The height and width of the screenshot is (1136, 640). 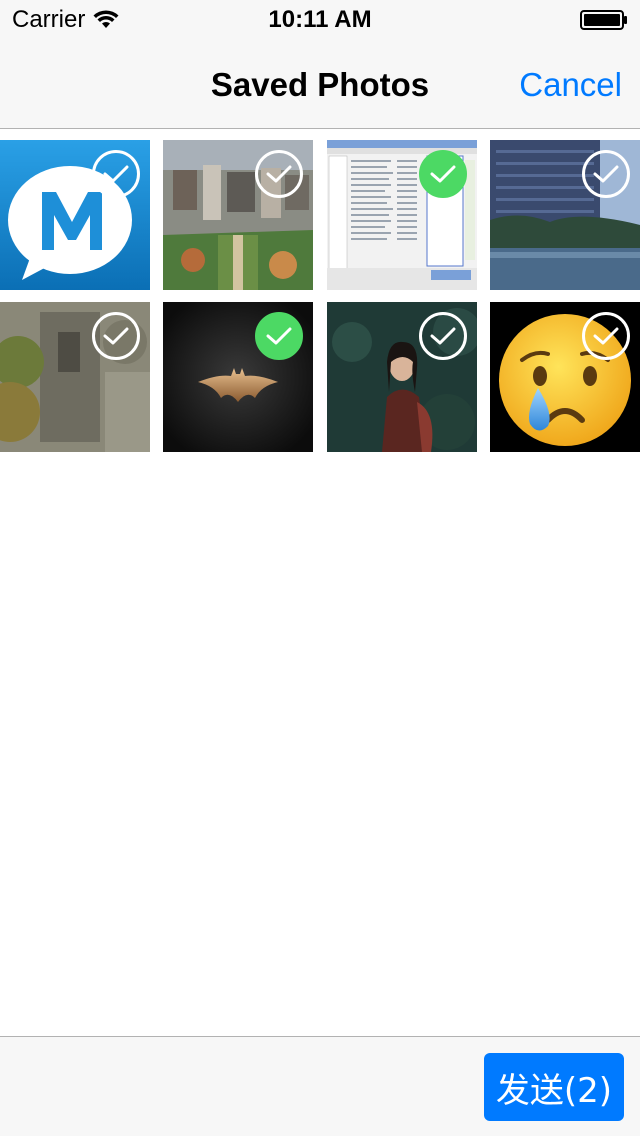 I want to click on status-bar: Carrier 10:11 AM, so click(x=320, y=20).